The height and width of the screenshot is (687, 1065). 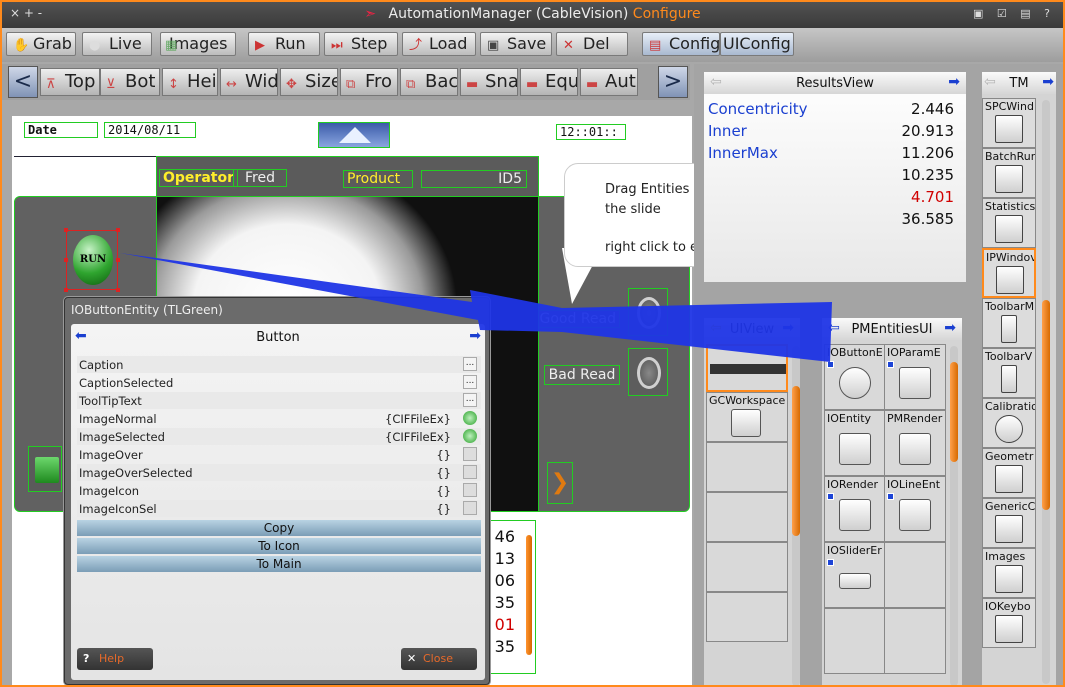 I want to click on height-button: ↕ Hei, so click(x=190, y=82).